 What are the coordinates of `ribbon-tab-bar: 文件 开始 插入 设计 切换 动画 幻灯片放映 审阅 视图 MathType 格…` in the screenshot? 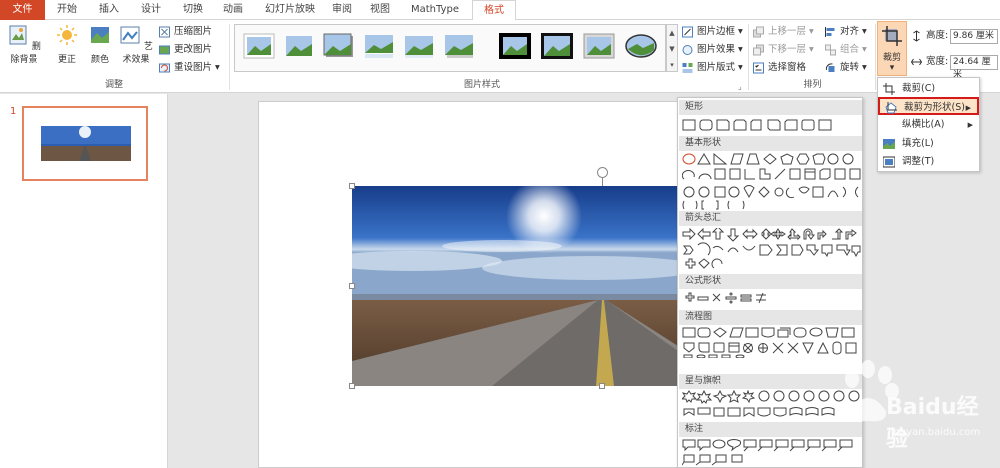 It's located at (500, 10).